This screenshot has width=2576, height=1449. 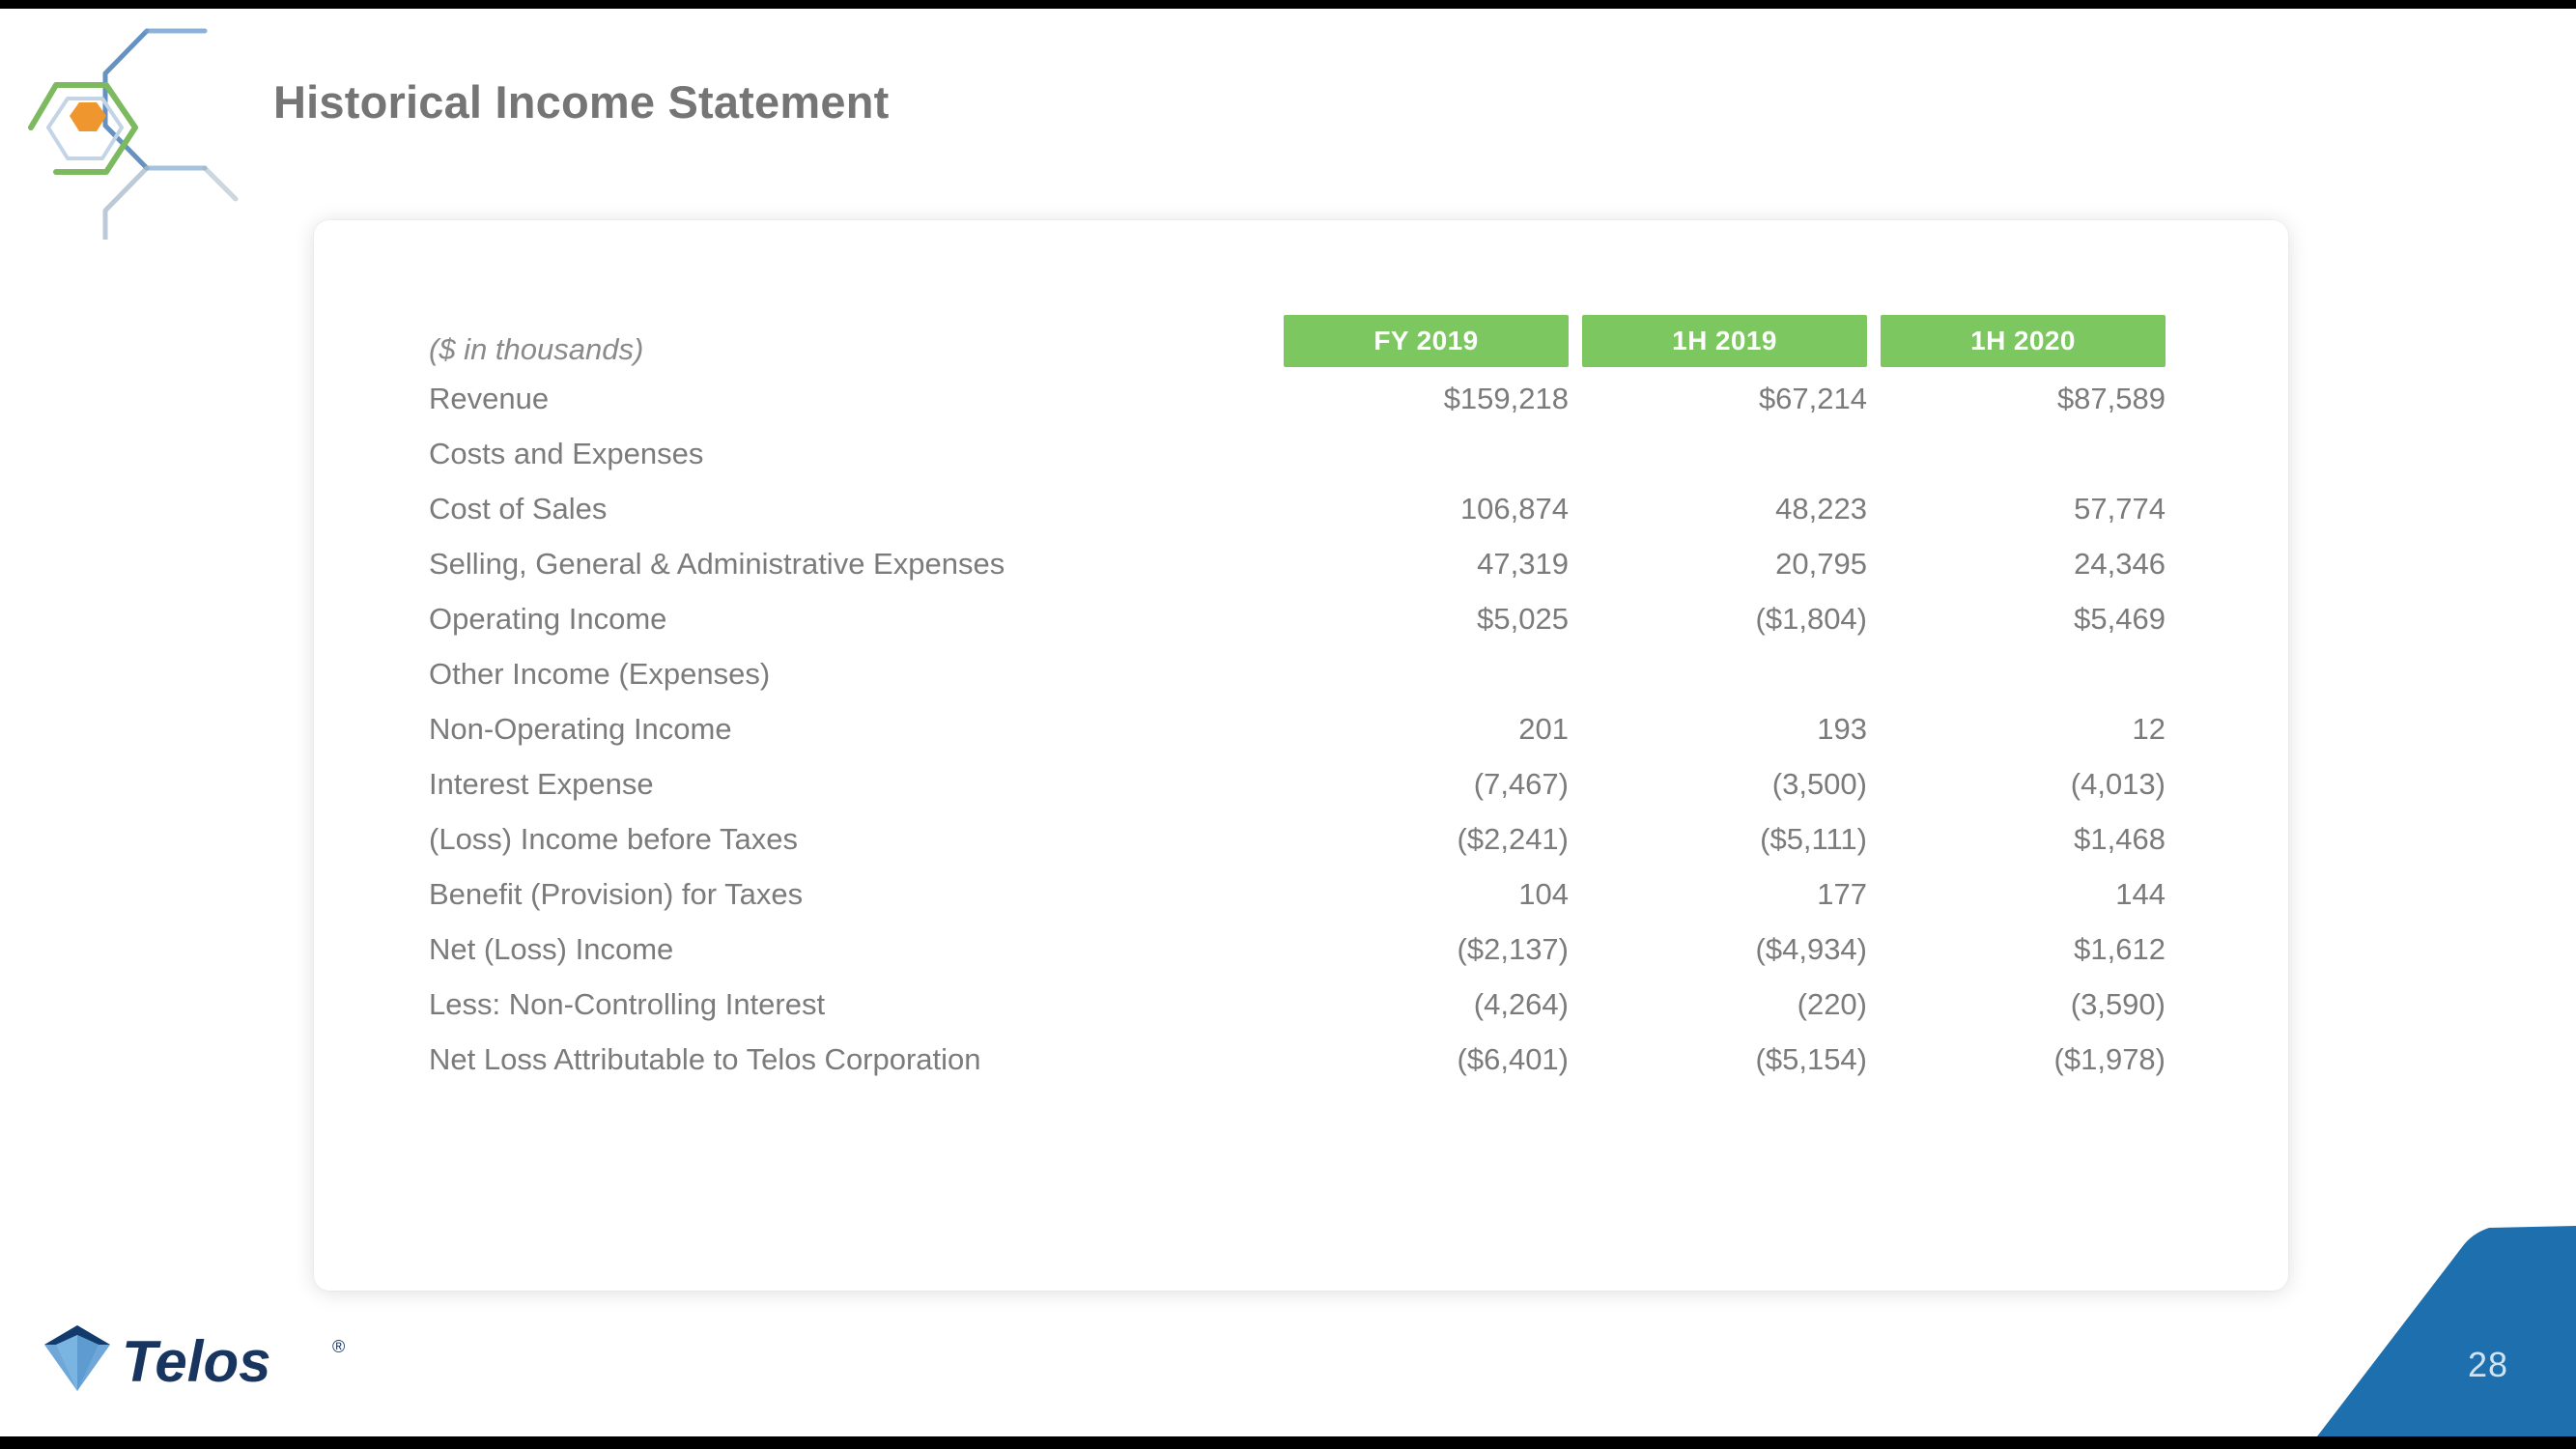 I want to click on bottom-letterbox-bar, so click(x=1288, y=1442).